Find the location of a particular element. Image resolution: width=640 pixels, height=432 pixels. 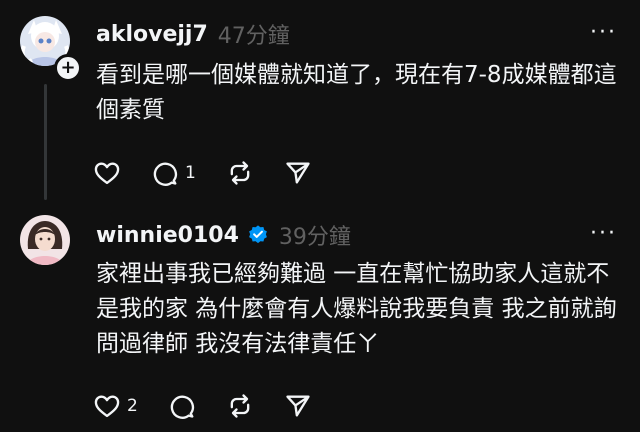

avatar is located at coordinates (45, 240).